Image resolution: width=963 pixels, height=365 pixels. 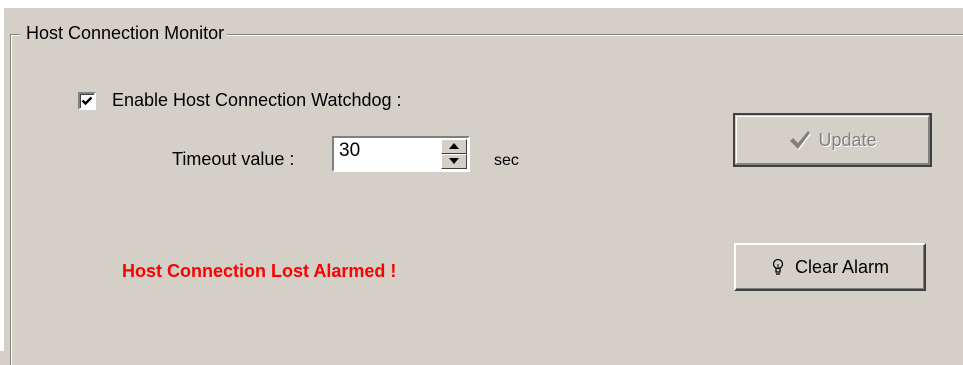 I want to click on spin-buttons, so click(x=454, y=154).